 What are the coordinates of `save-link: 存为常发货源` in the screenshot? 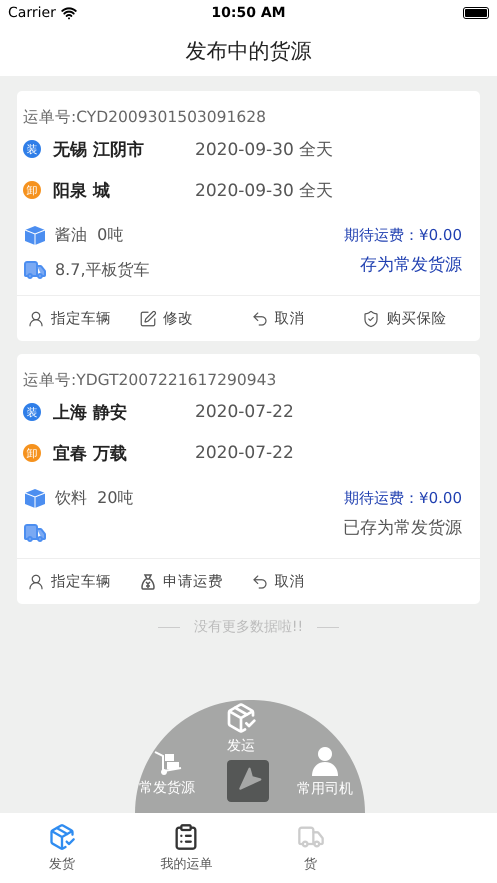 It's located at (403, 264).